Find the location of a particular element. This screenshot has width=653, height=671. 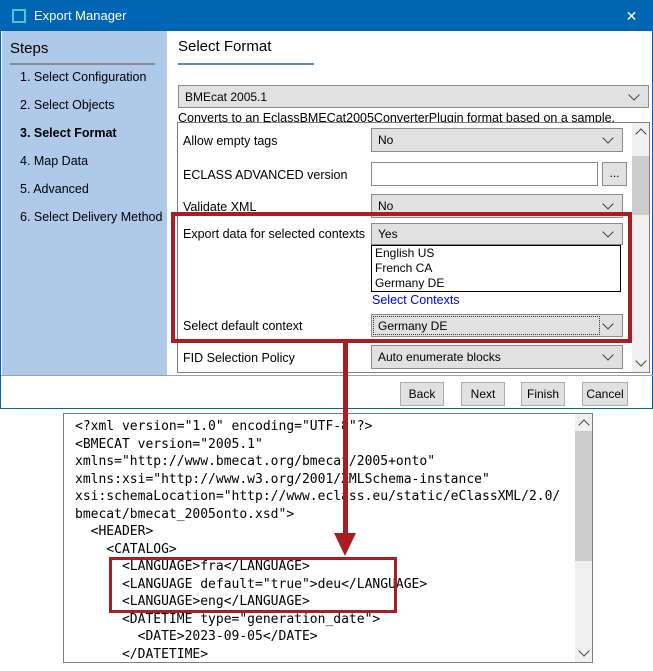

xml-scrollbar is located at coordinates (583, 538).